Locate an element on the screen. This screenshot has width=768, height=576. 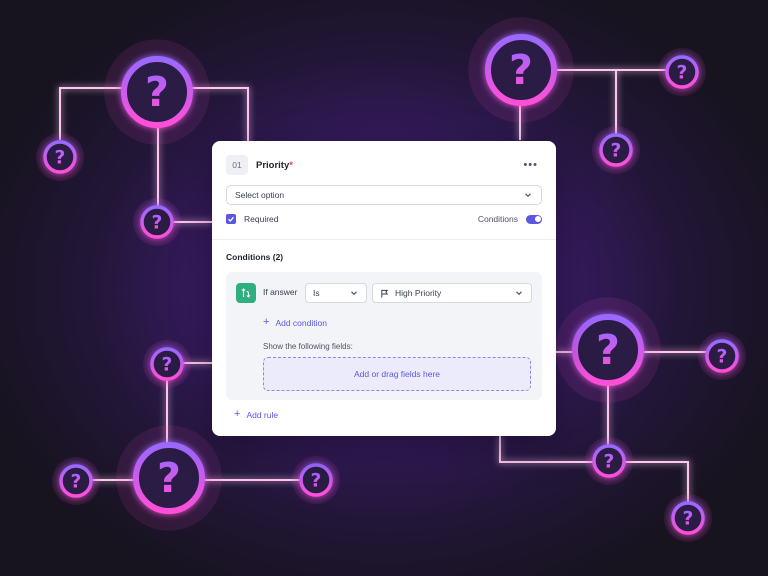
answer-value-select: High Priority is located at coordinates (452, 293).